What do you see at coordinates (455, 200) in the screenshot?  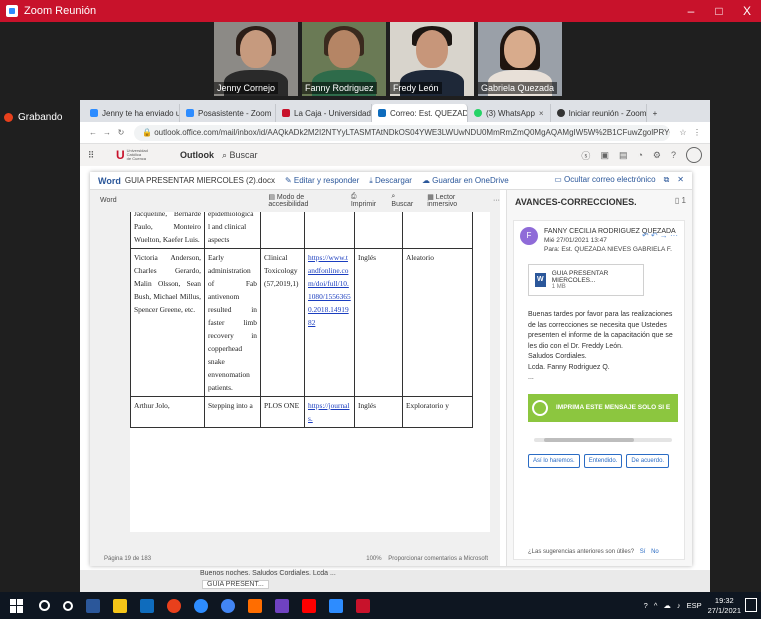 I see `immersive-reader-button: ▦ Lector inmersivo` at bounding box center [455, 200].